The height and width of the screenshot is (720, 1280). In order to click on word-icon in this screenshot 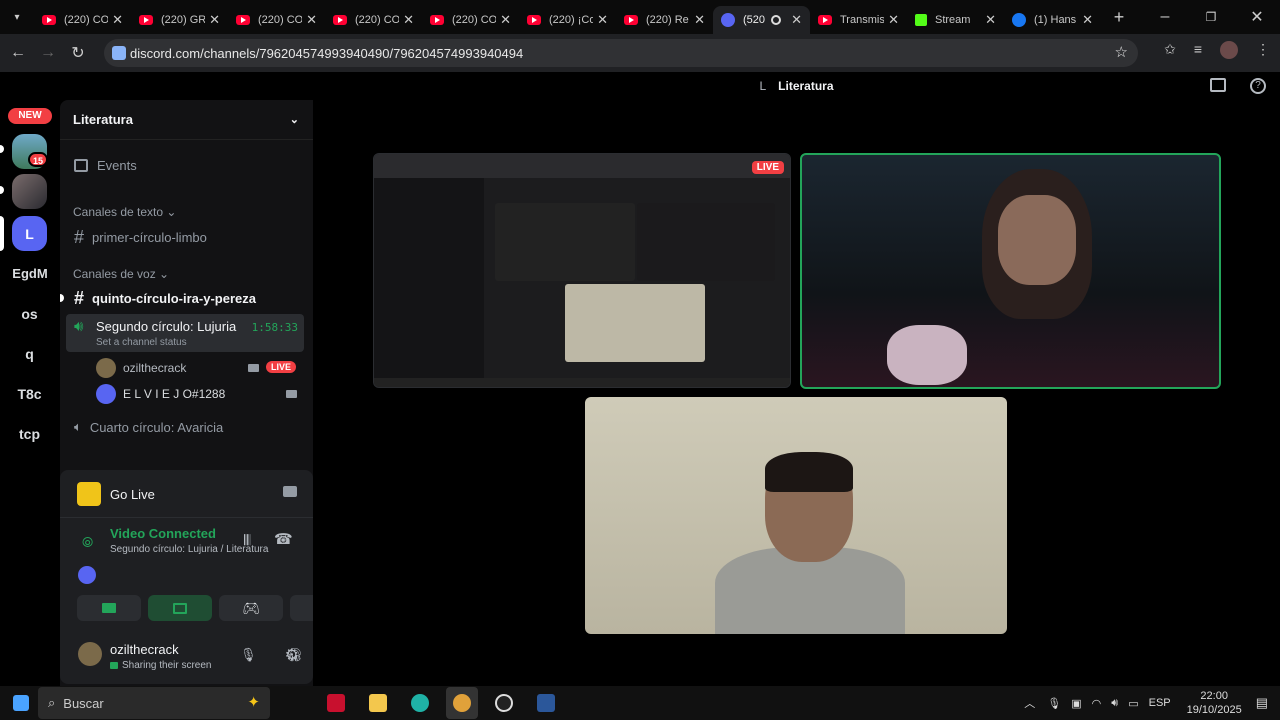, I will do `click(546, 703)`.